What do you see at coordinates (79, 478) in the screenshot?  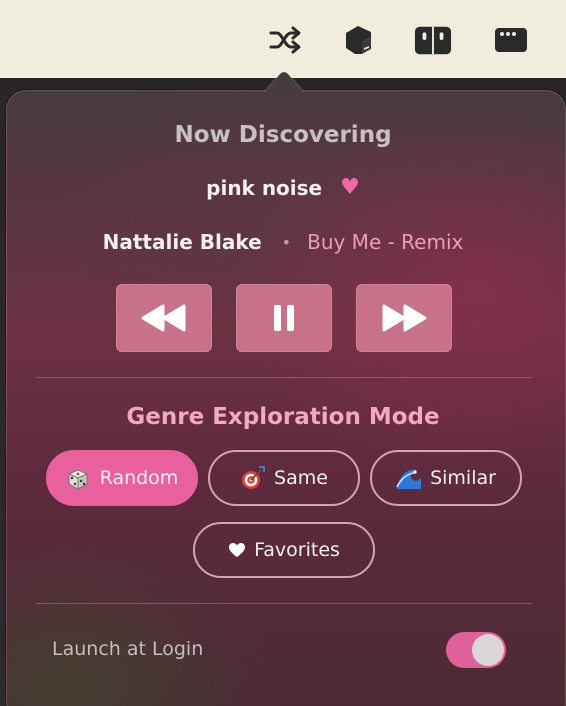 I see `dice-icon` at bounding box center [79, 478].